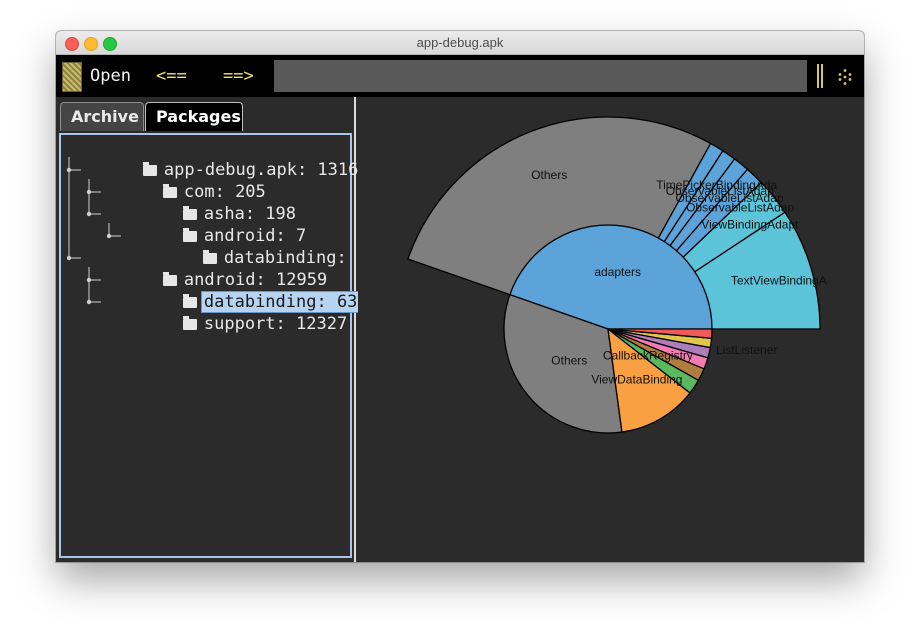 This screenshot has width=921, height=643. I want to click on chart-inner-label: CallbackRegistry, so click(648, 356).